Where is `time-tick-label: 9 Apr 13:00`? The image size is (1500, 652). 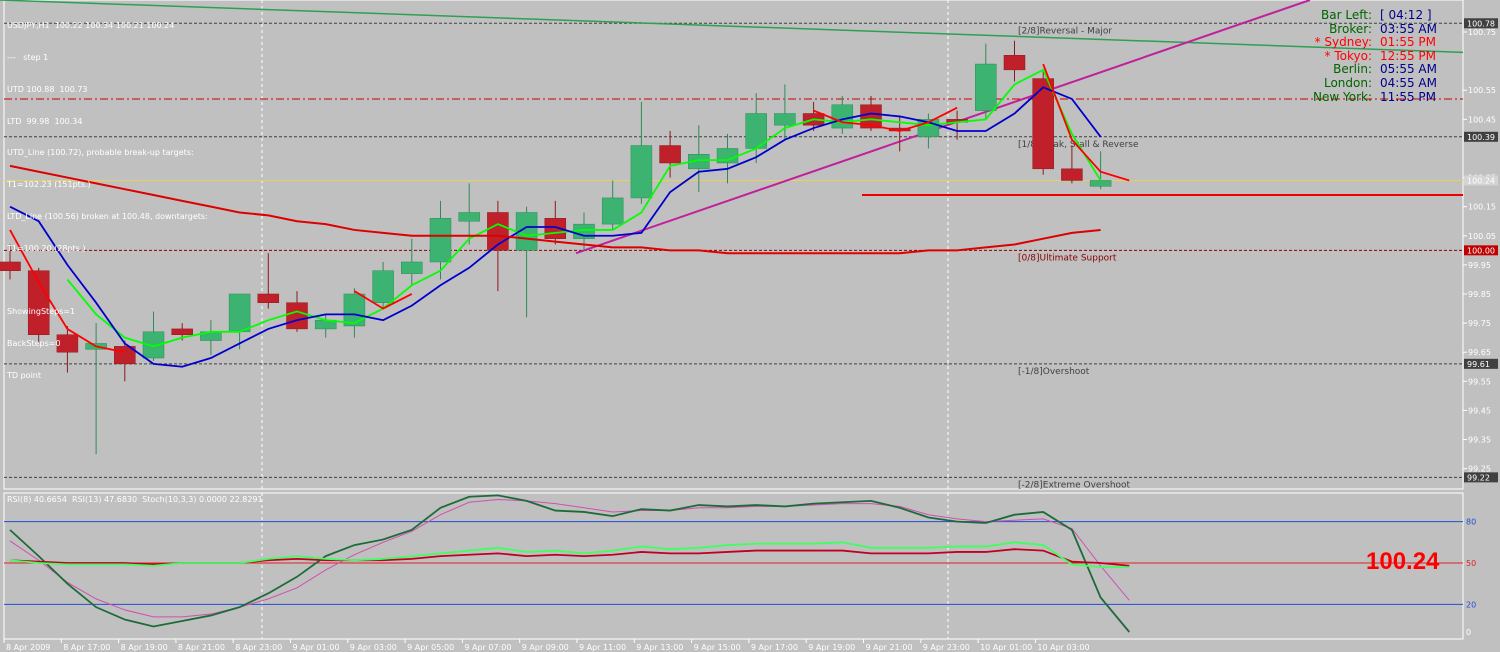 time-tick-label: 9 Apr 13:00 is located at coordinates (659, 647).